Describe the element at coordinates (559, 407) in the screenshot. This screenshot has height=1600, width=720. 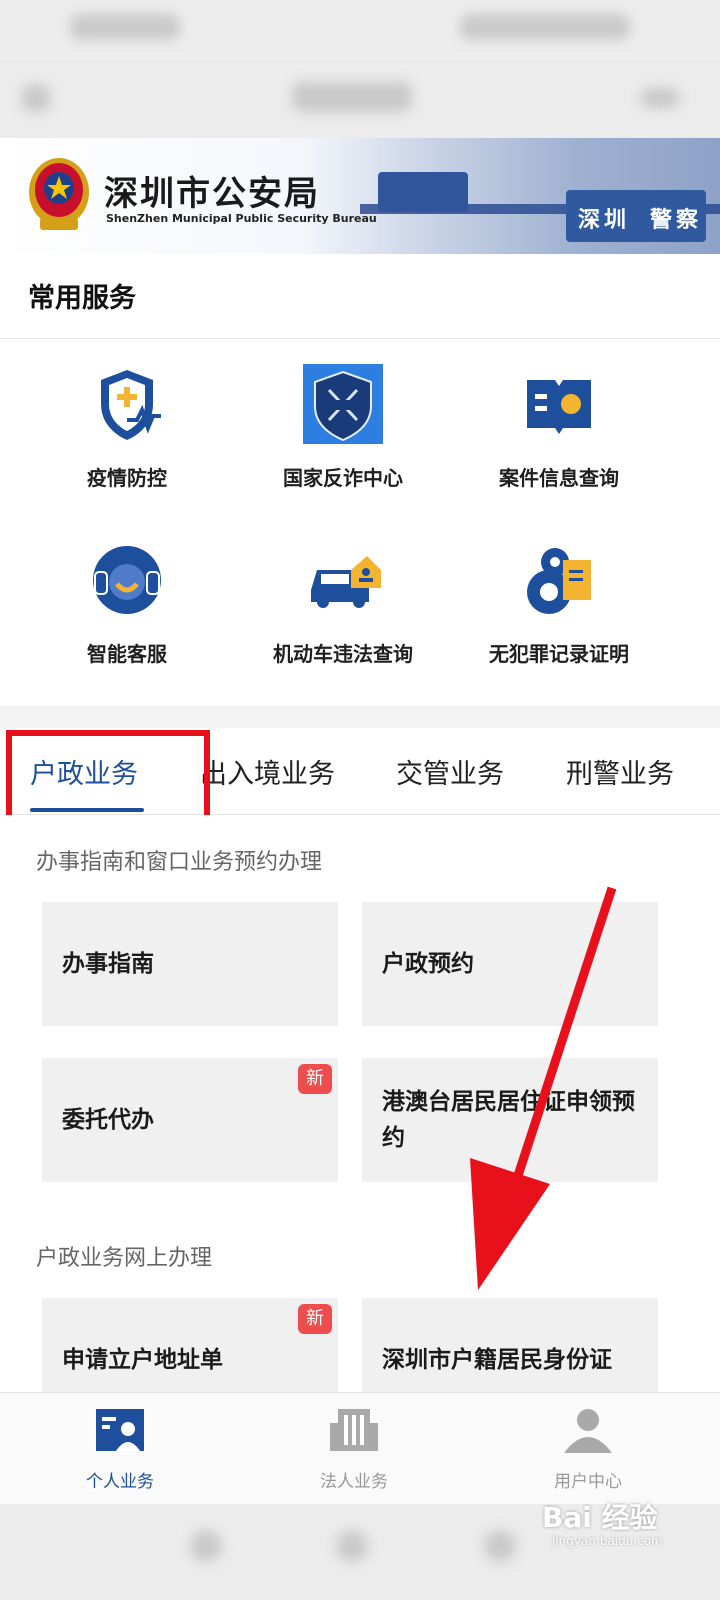
I see `case-search-icon` at that location.